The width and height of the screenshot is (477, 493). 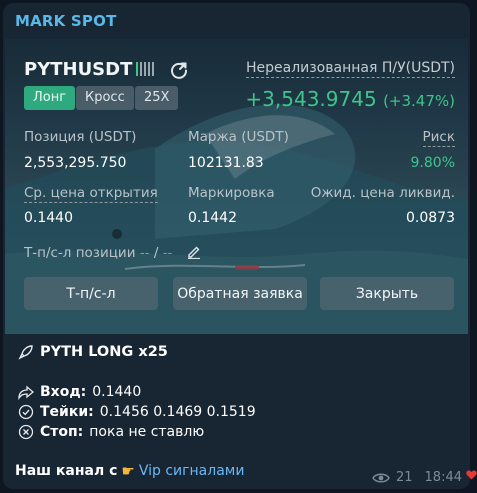 I want to click on mark-price-label: Маркировка, so click(x=231, y=193).